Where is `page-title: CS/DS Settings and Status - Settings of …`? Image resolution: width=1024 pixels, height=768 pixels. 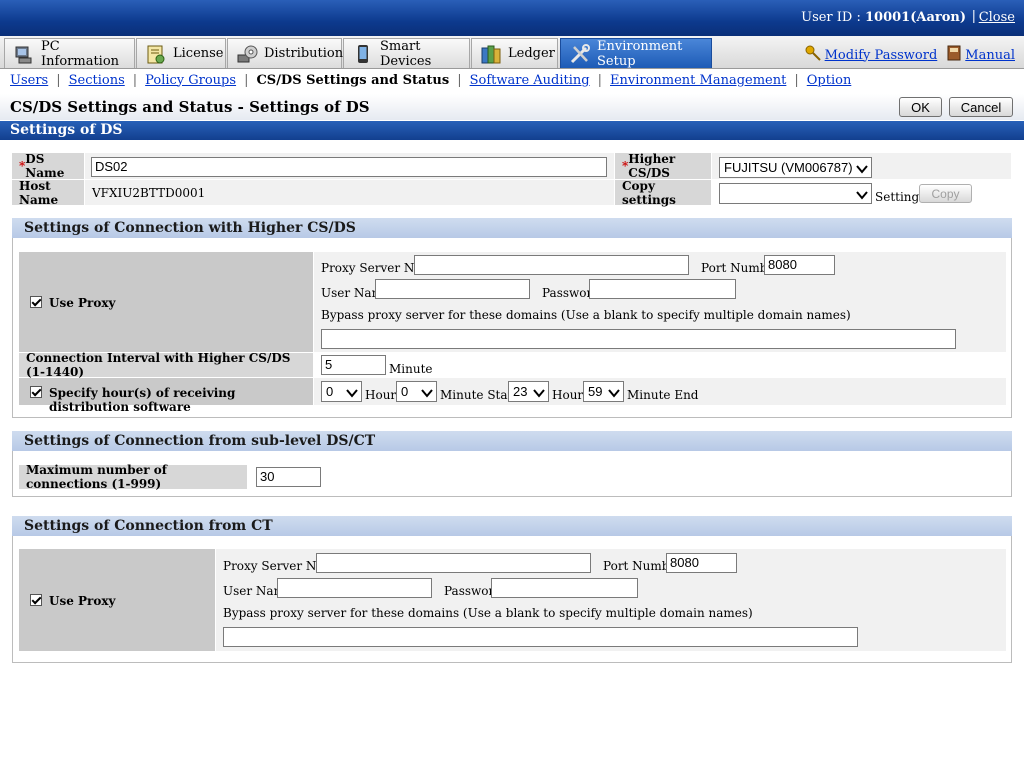 page-title: CS/DS Settings and Status - Settings of … is located at coordinates (190, 107).